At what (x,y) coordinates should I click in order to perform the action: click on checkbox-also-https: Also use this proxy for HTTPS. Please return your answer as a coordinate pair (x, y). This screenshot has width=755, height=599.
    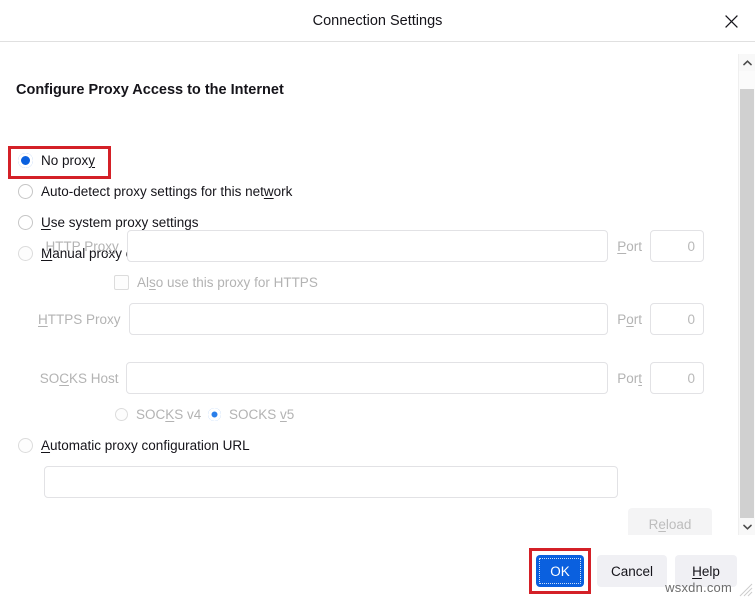
    Looking at the image, I should click on (216, 282).